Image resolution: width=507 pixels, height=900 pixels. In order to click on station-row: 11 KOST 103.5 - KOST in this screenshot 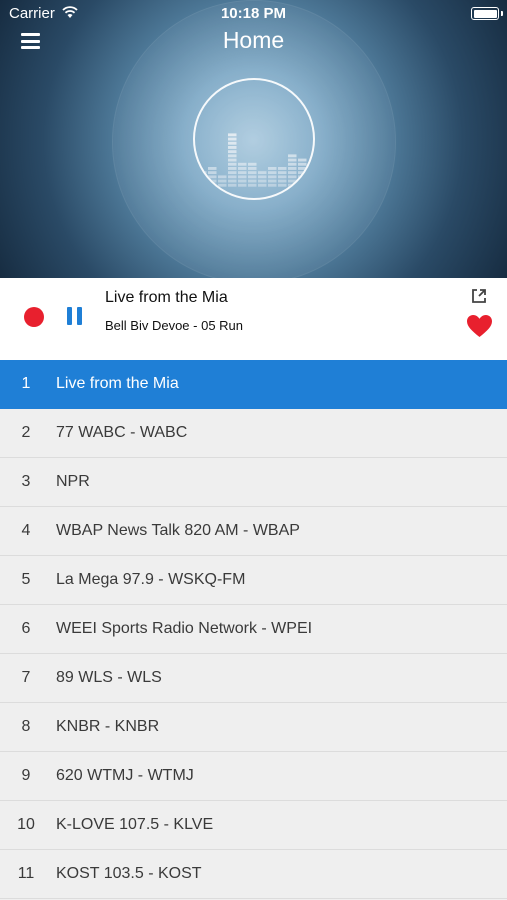, I will do `click(253, 874)`.